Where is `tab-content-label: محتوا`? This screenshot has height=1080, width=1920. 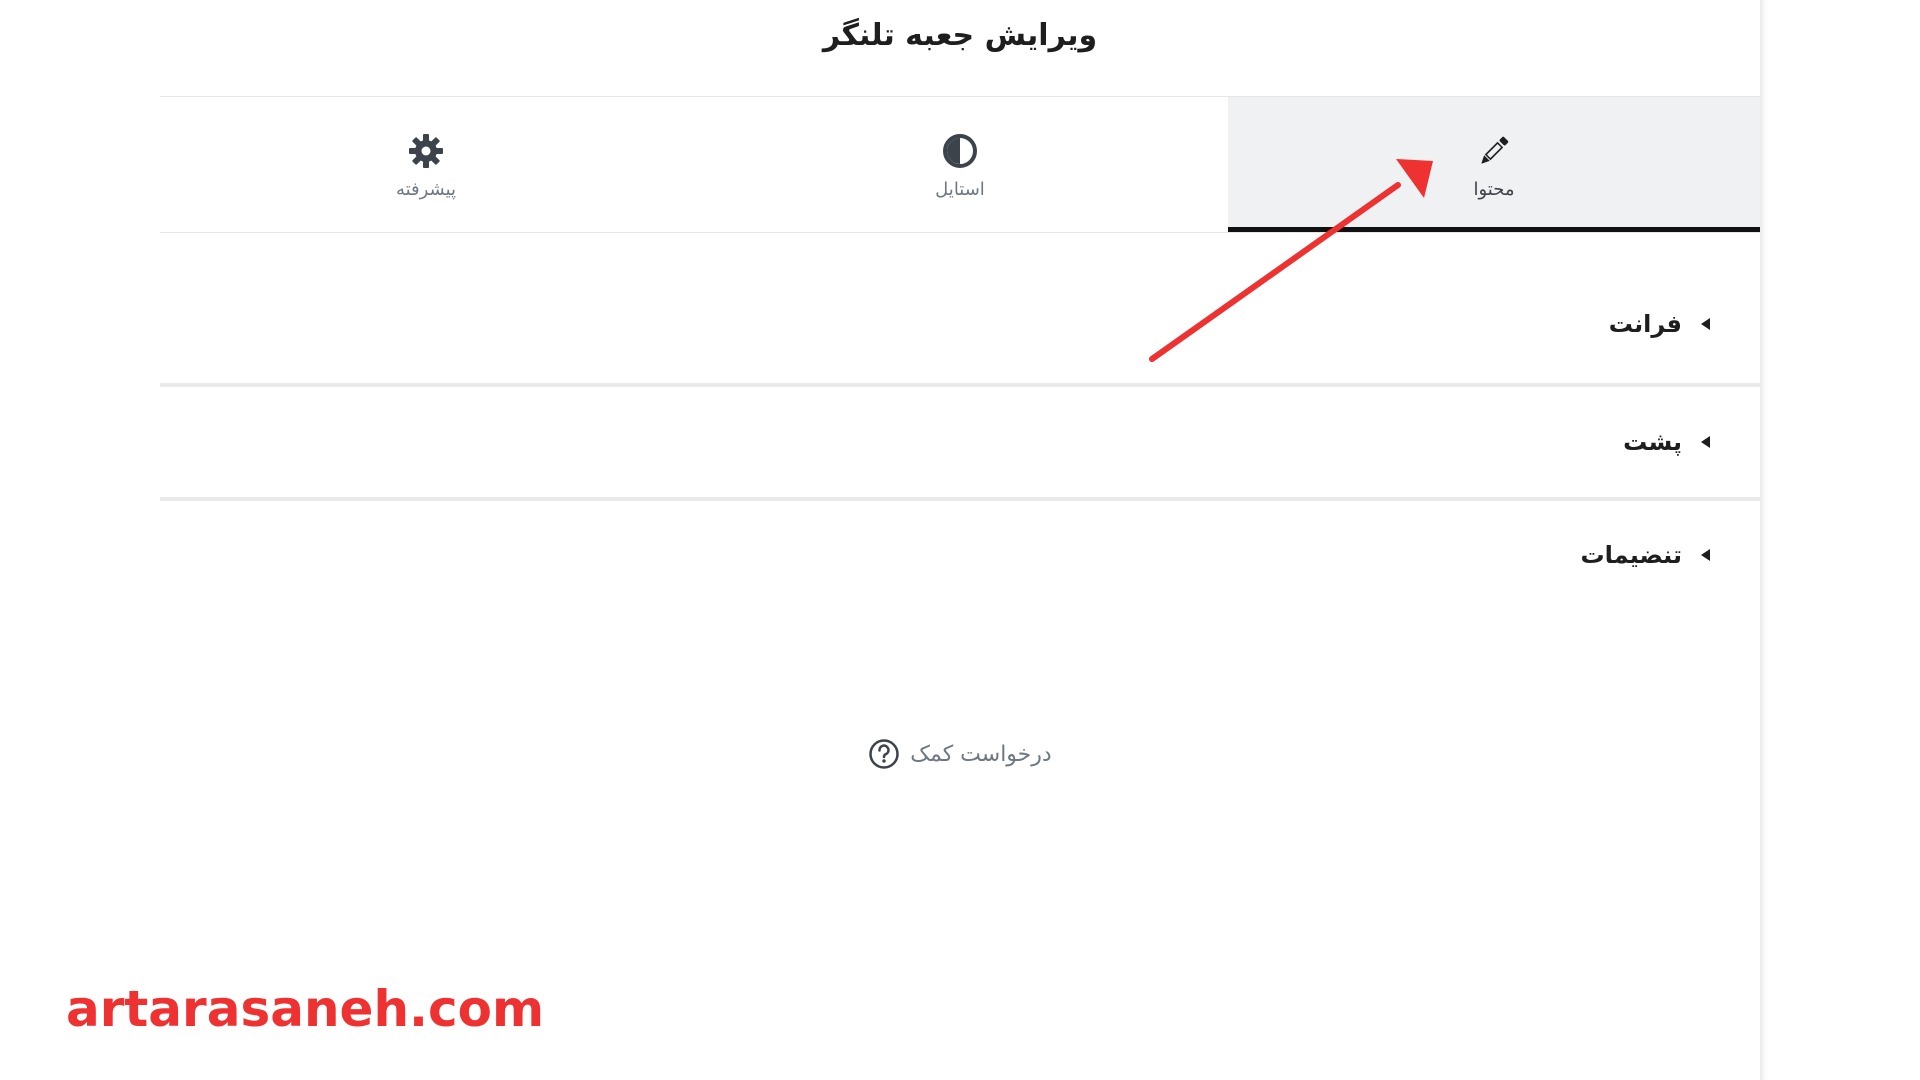 tab-content-label: محتوا is located at coordinates (1494, 189).